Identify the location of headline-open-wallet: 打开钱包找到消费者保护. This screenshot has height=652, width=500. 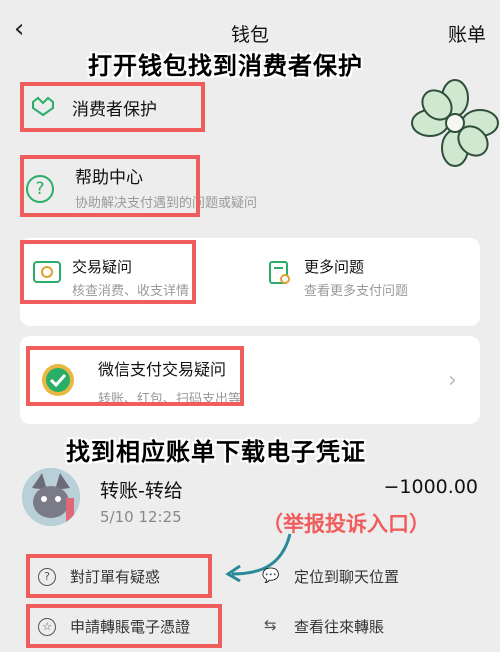
(225, 66).